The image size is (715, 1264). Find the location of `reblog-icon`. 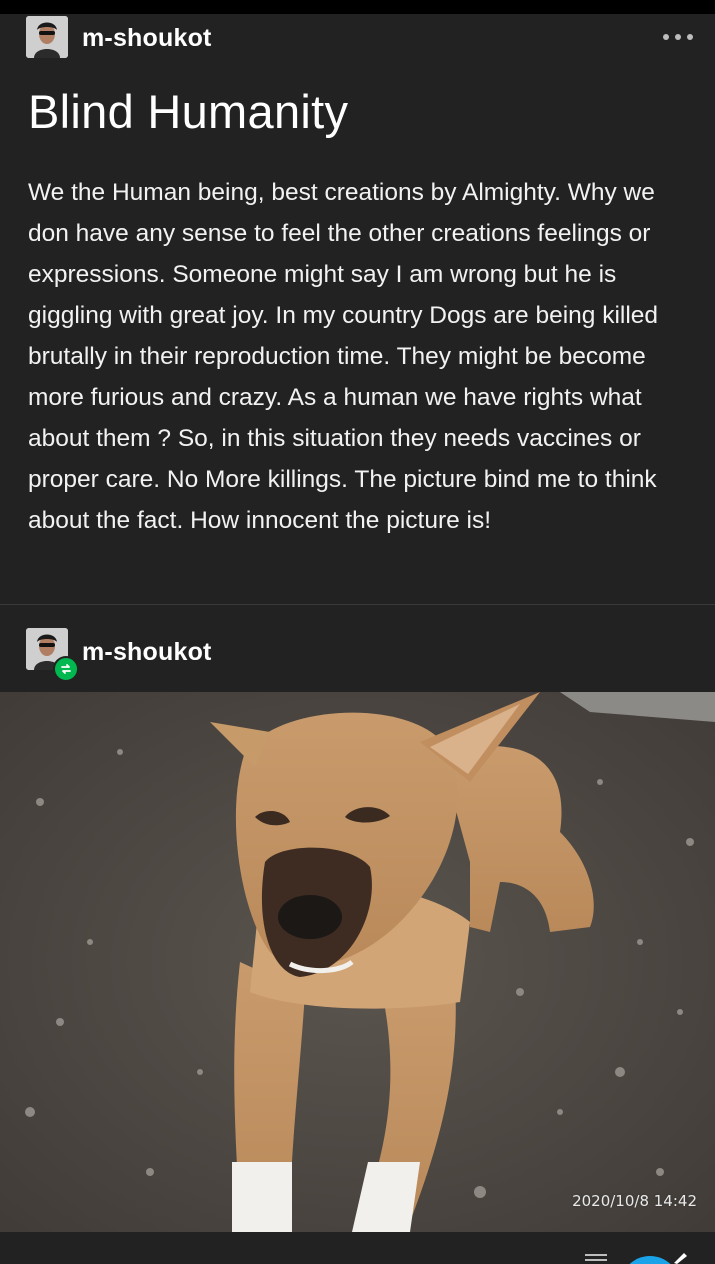

reblog-icon is located at coordinates (66, 669).